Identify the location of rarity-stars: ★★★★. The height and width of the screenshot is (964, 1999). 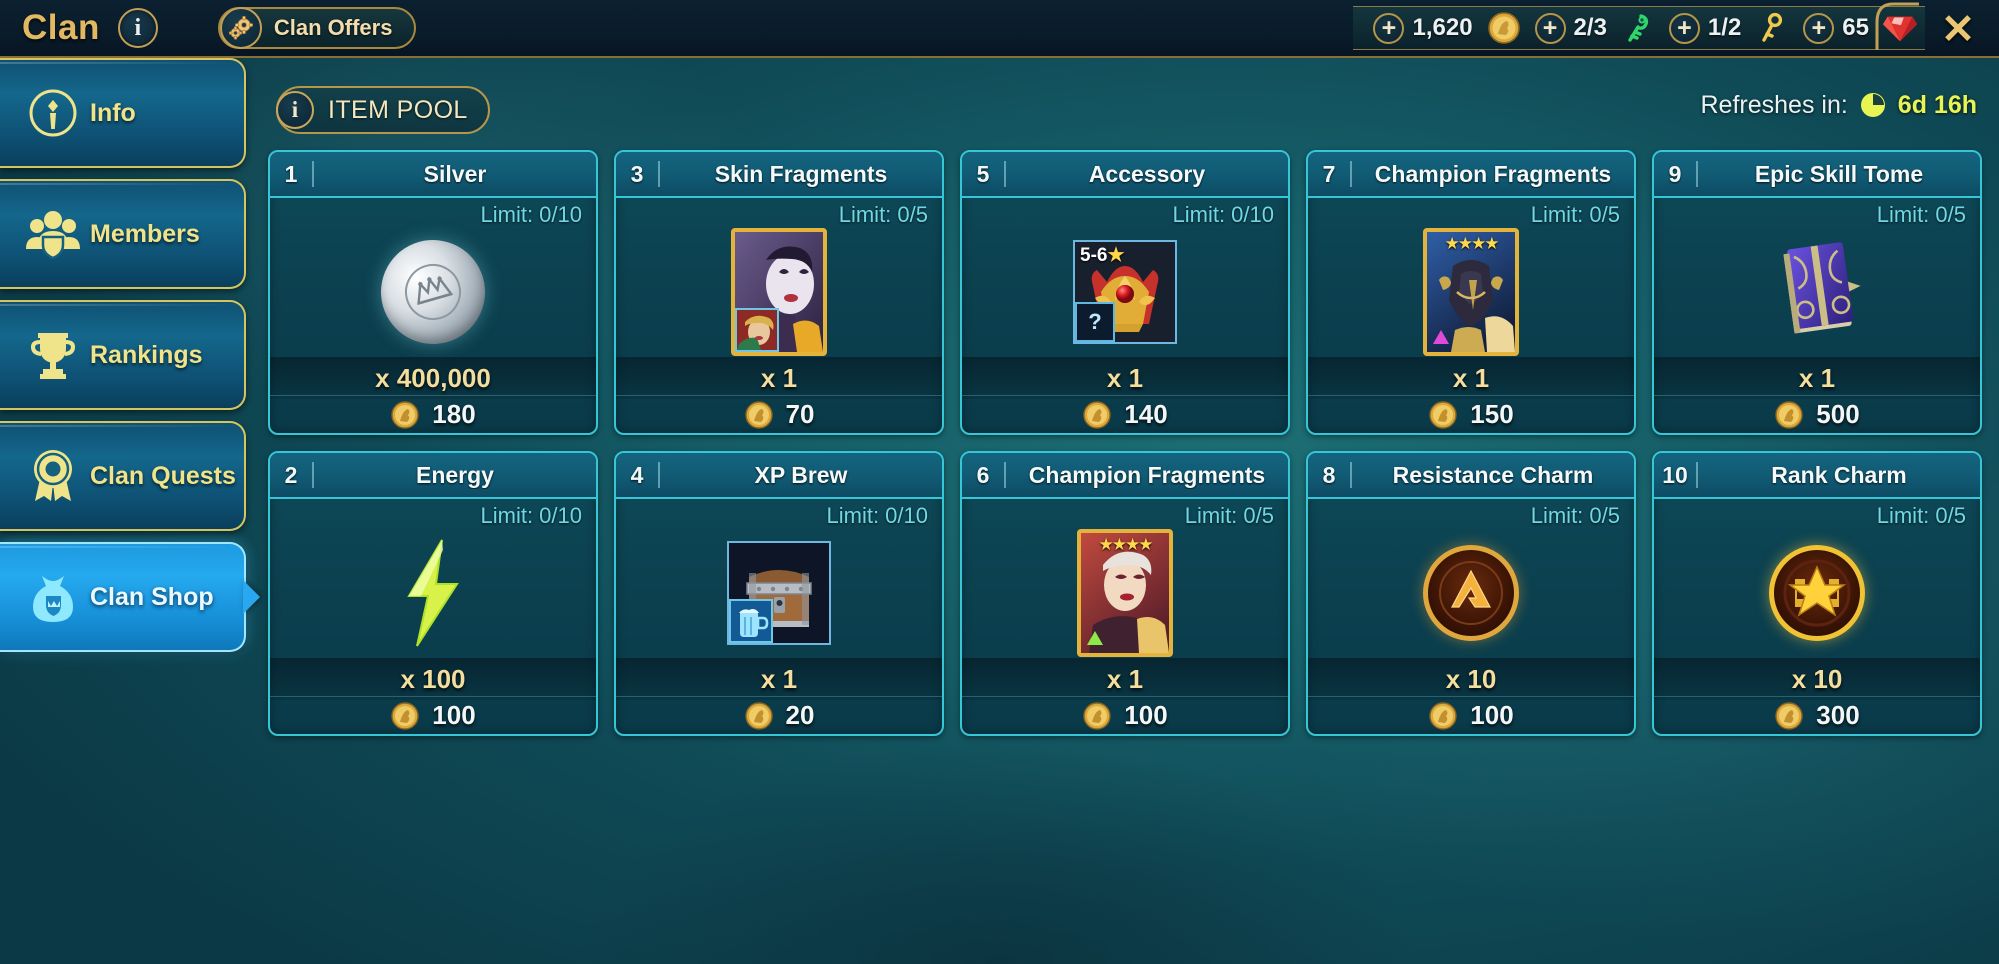
(1472, 243).